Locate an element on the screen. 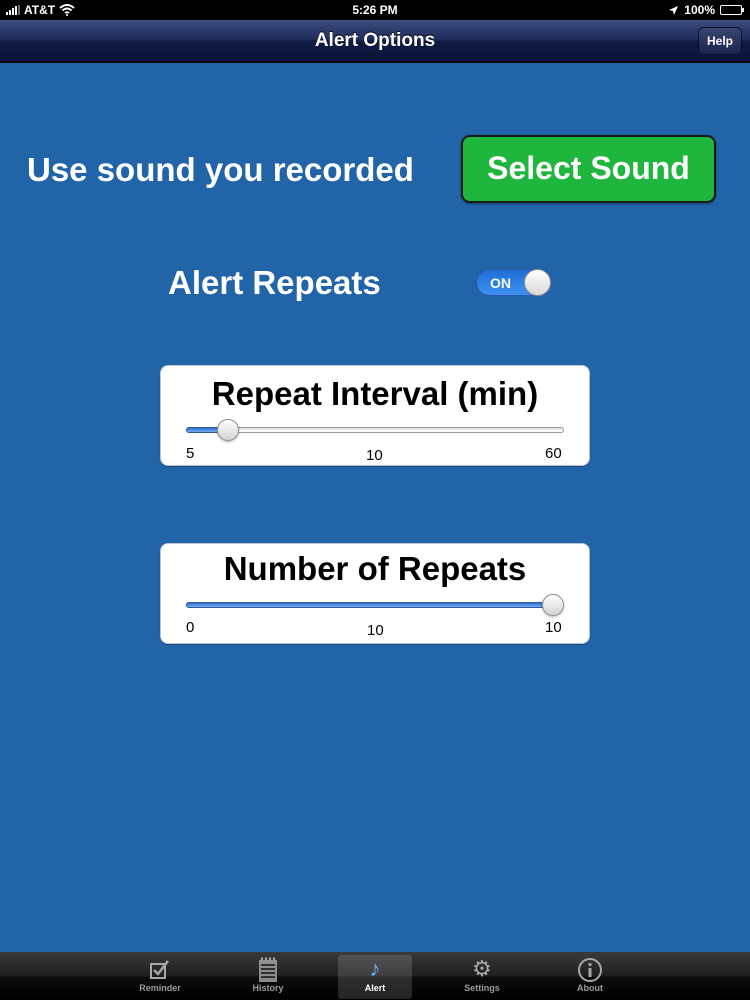 Image resolution: width=750 pixels, height=1000 pixels. tab-label: Alert is located at coordinates (375, 988).